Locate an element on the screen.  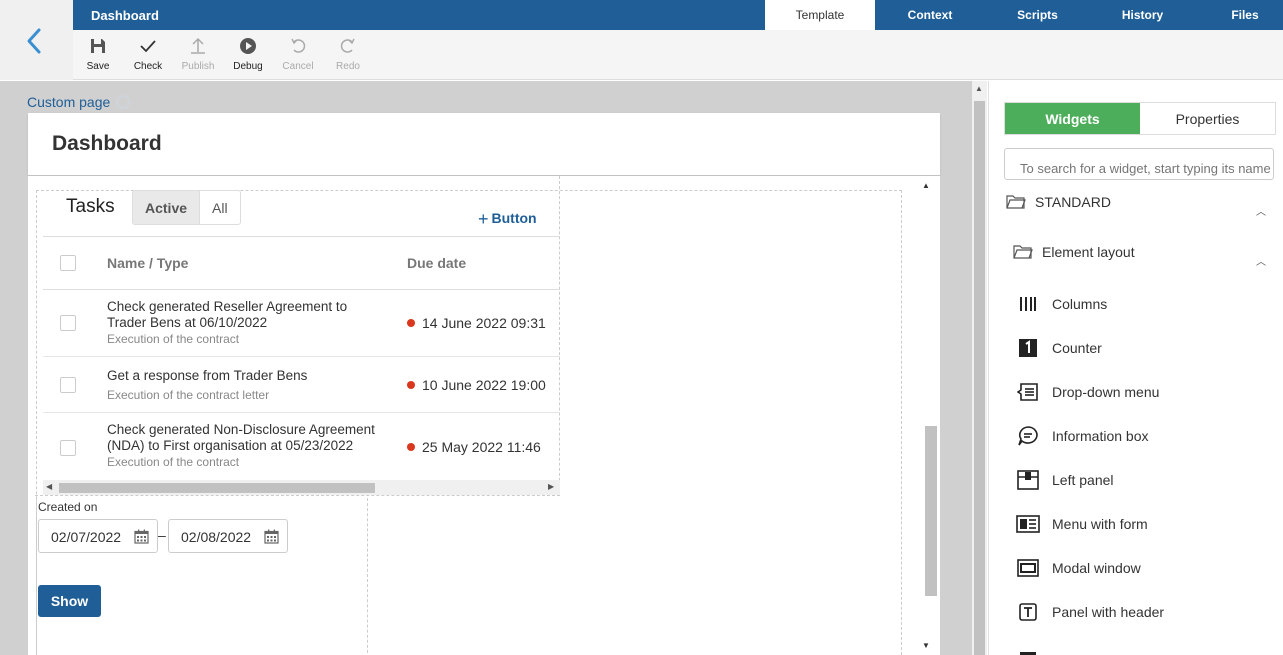
horizontal-scrollbar: ◀ ▶ is located at coordinates (301, 487).